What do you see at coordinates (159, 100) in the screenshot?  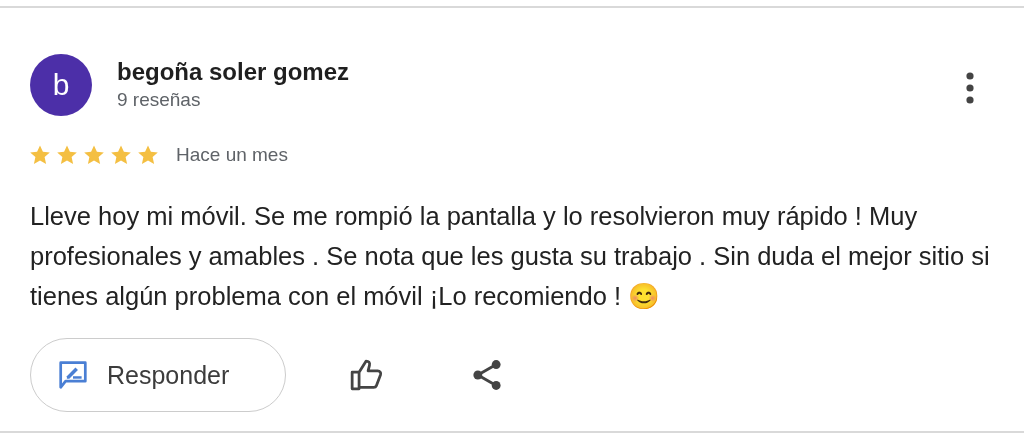 I see `review-count: 9 reseñas` at bounding box center [159, 100].